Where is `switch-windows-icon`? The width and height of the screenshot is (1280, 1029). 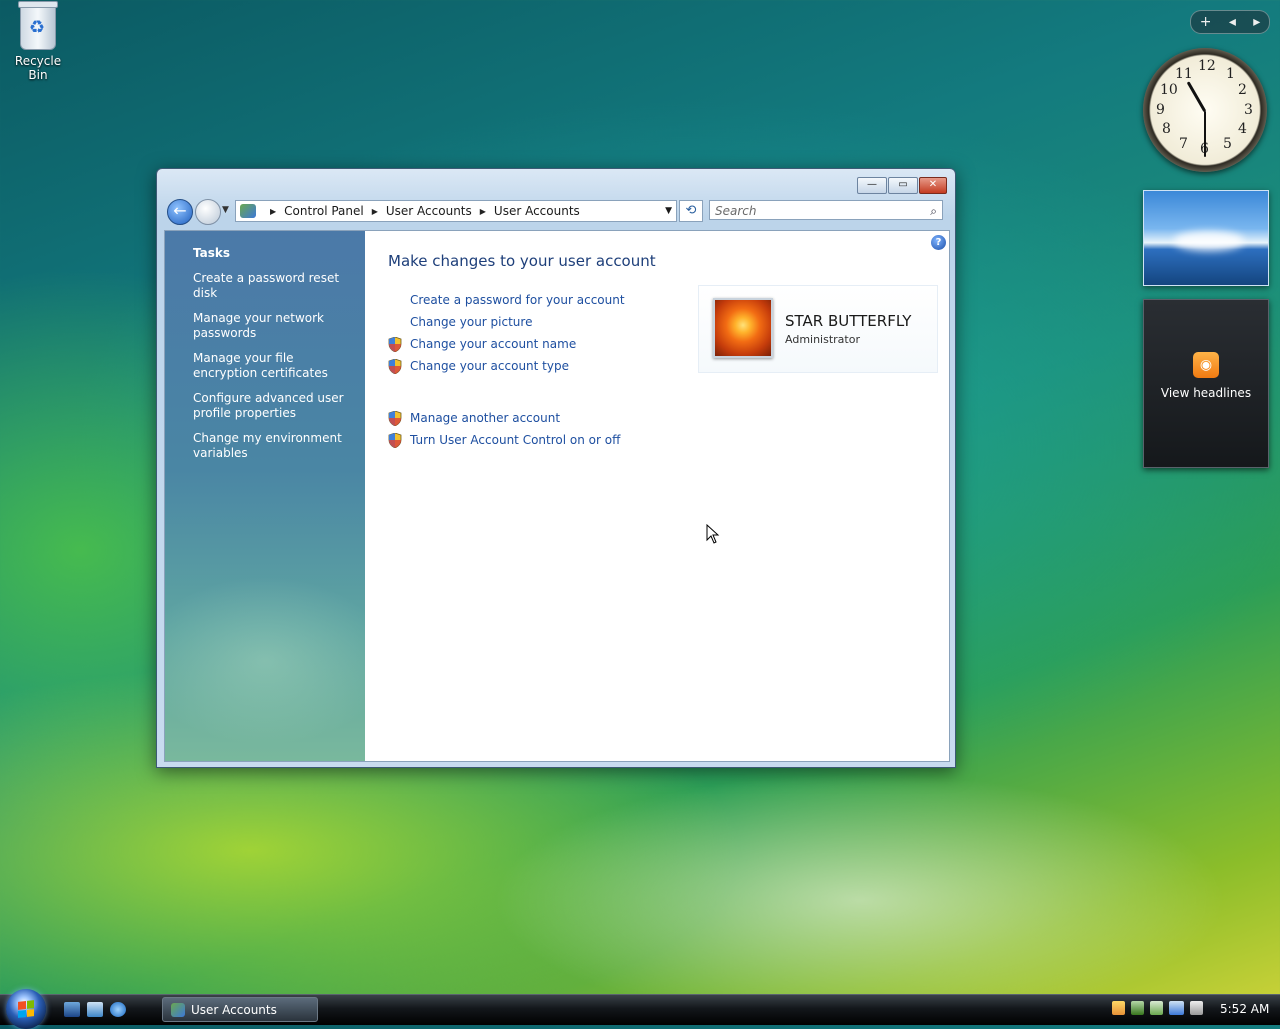
switch-windows-icon is located at coordinates (95, 1009).